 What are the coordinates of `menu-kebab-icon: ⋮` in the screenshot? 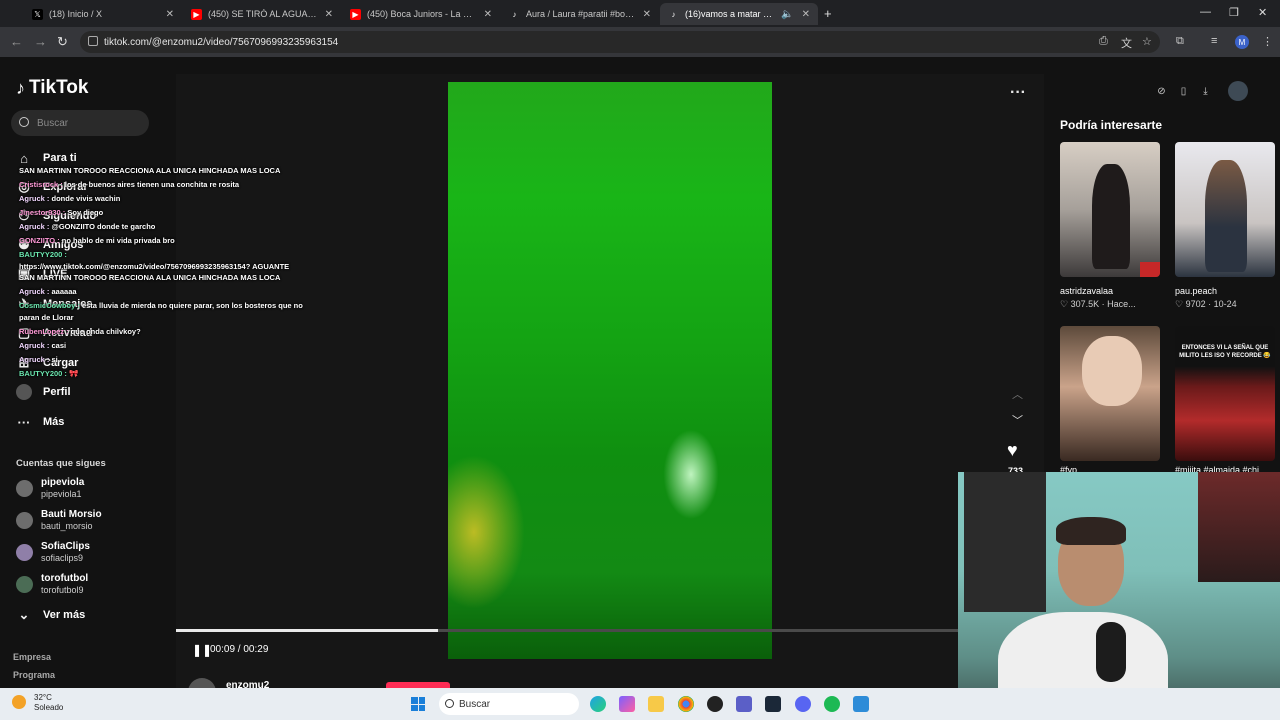 It's located at (1267, 41).